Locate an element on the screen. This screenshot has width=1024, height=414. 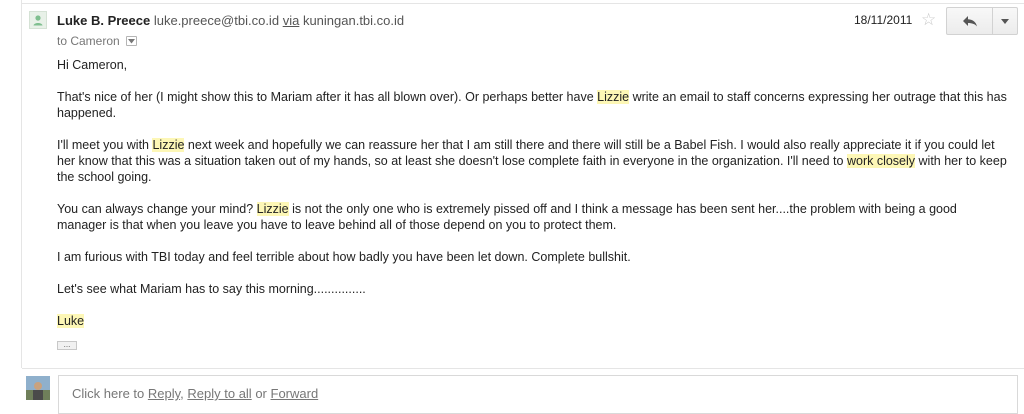
text-run: I'll meet you with is located at coordinates (105, 145).